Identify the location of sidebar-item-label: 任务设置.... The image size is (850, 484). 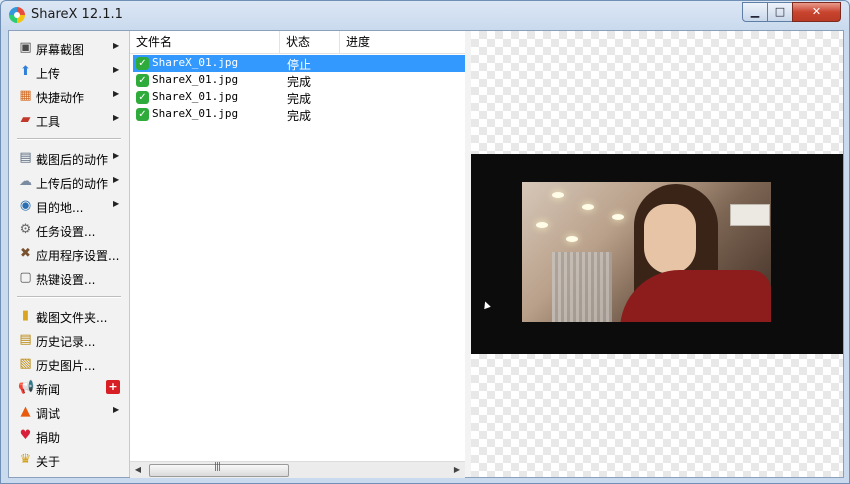
(66, 232).